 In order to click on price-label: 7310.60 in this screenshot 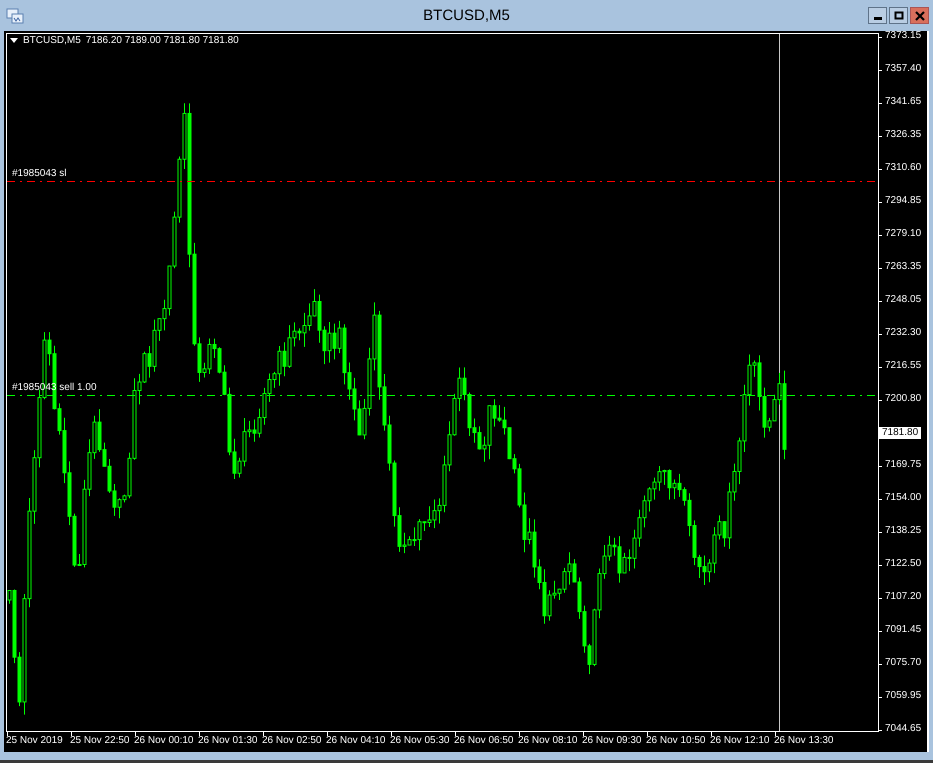, I will do `click(903, 167)`.